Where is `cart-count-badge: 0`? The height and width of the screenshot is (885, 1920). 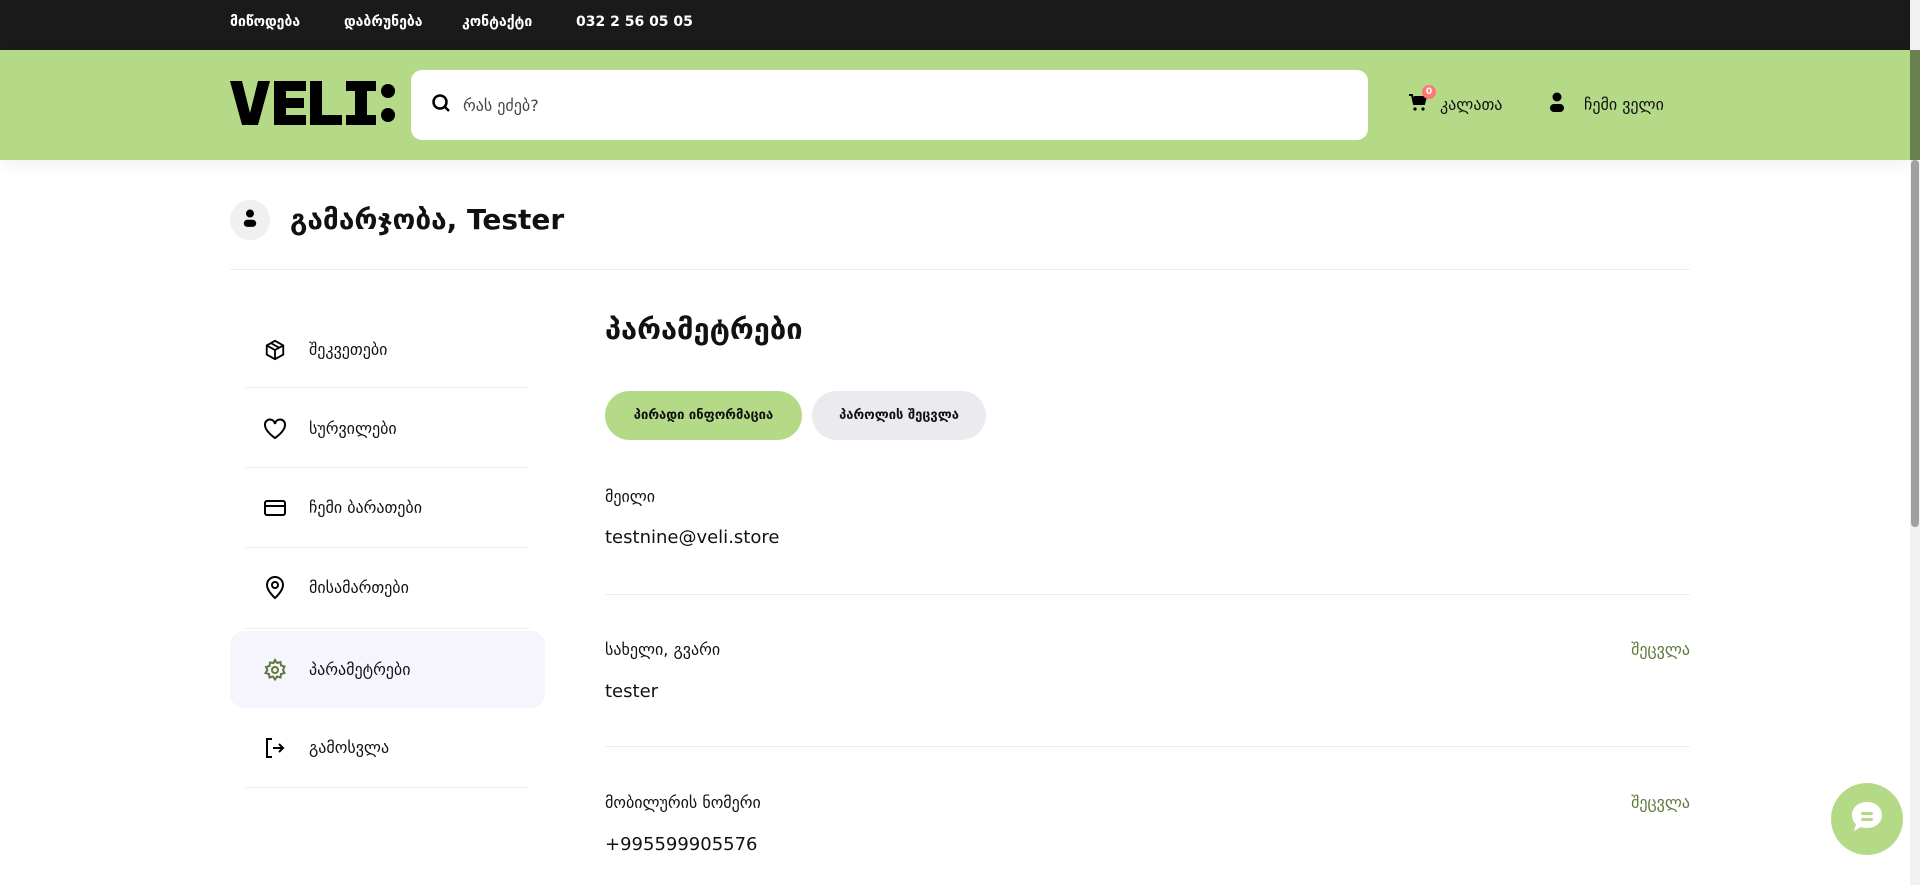 cart-count-badge: 0 is located at coordinates (1429, 92).